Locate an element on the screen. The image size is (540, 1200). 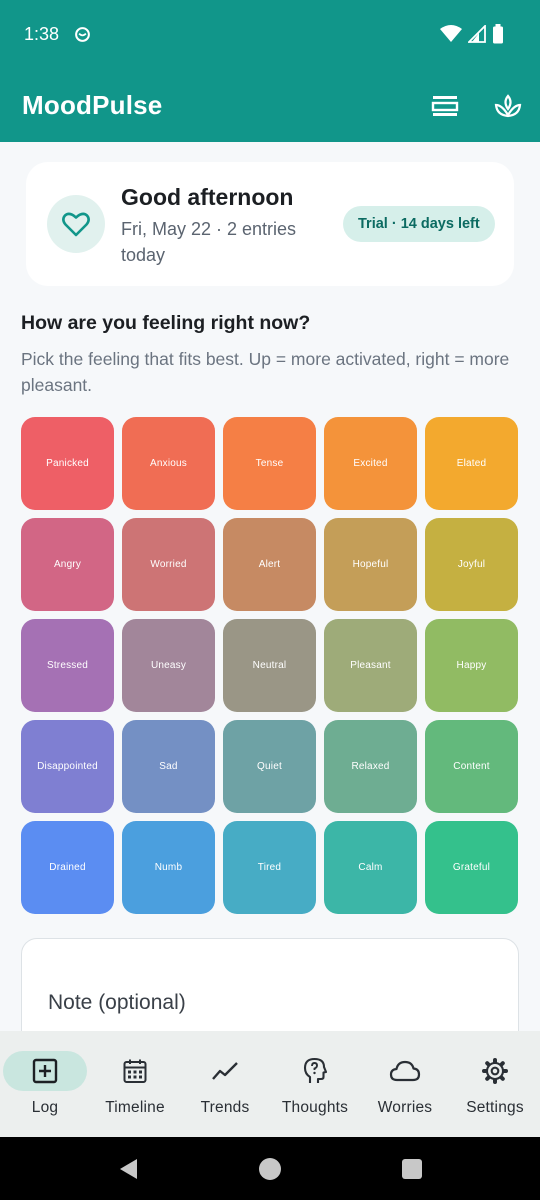
mood-tile-alert: Alert is located at coordinates (269, 564).